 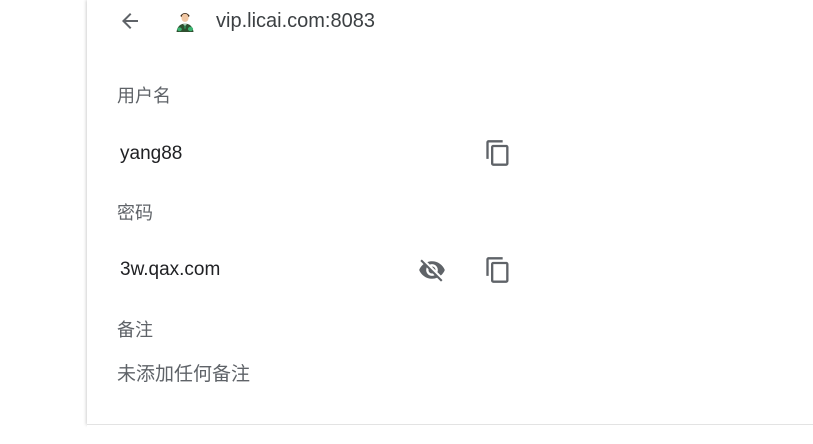 What do you see at coordinates (151, 154) in the screenshot?
I see `username-value: yang88` at bounding box center [151, 154].